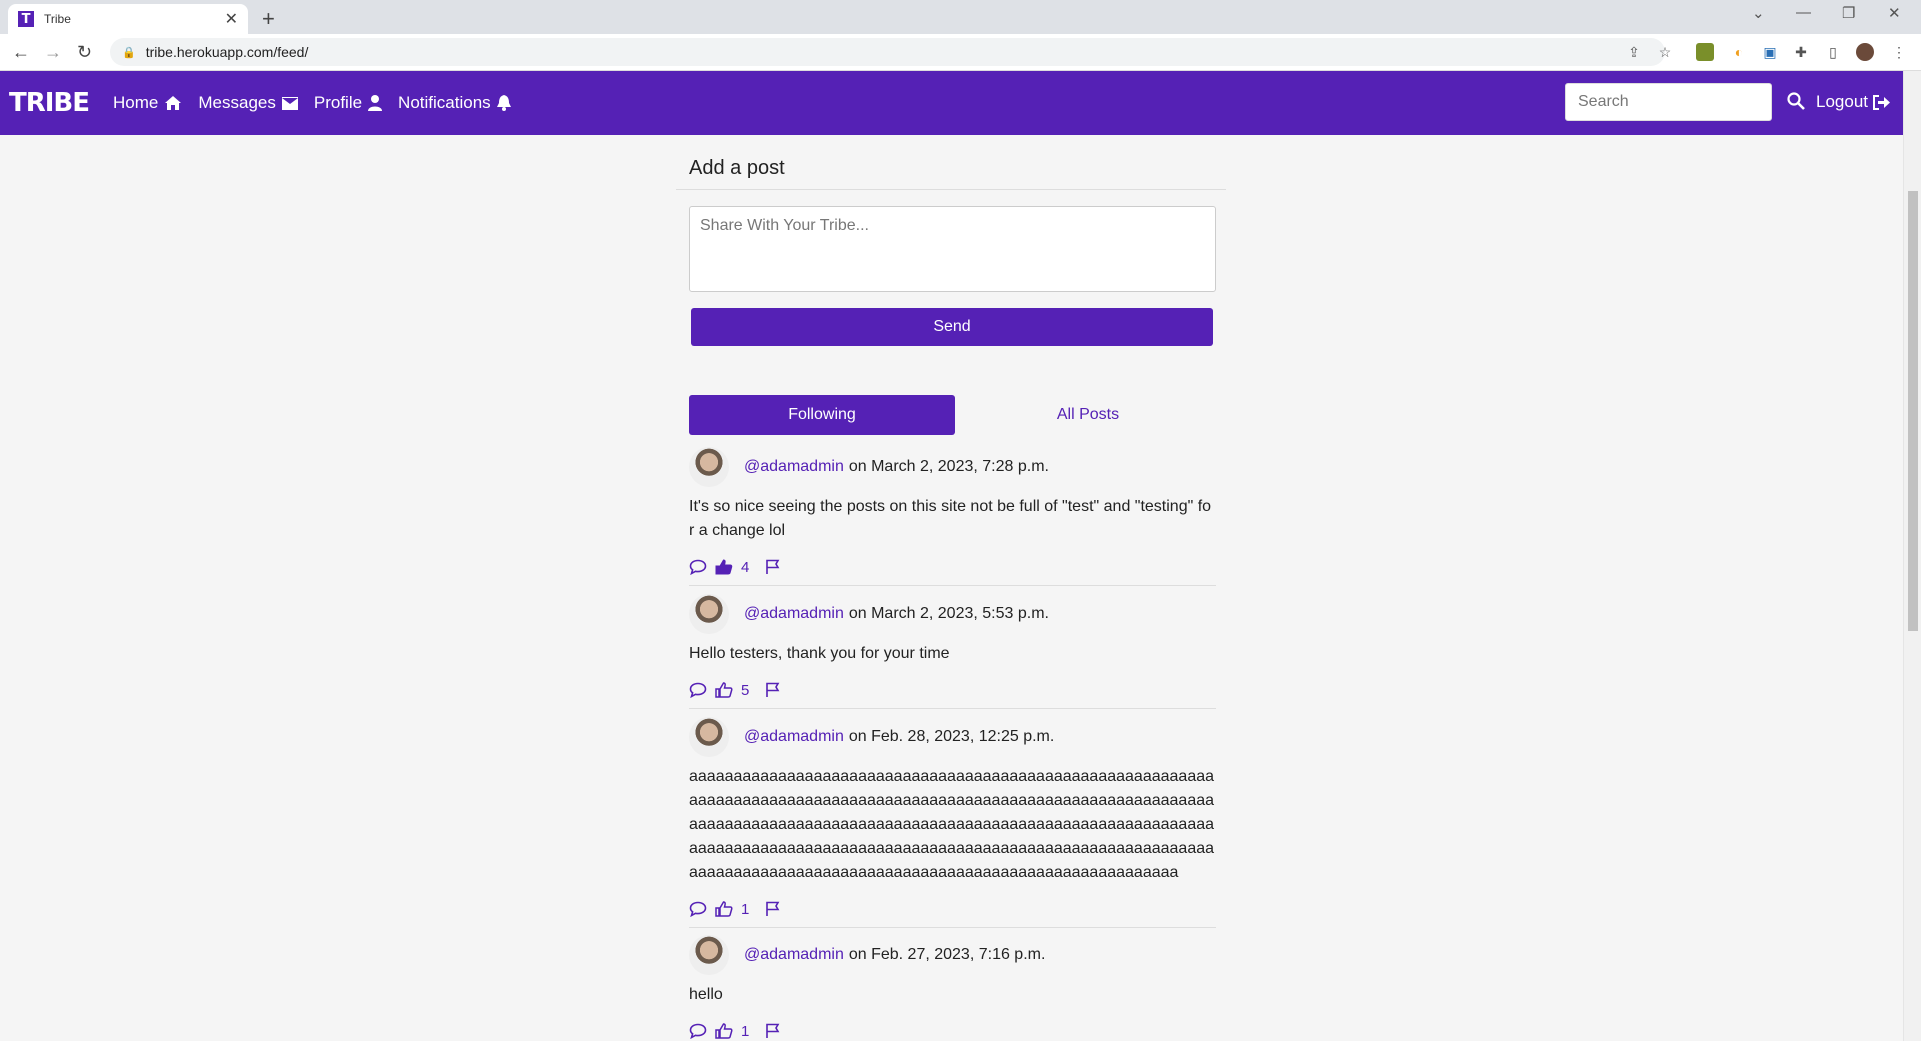 This screenshot has width=1921, height=1041. I want to click on post-body: hello, so click(706, 994).